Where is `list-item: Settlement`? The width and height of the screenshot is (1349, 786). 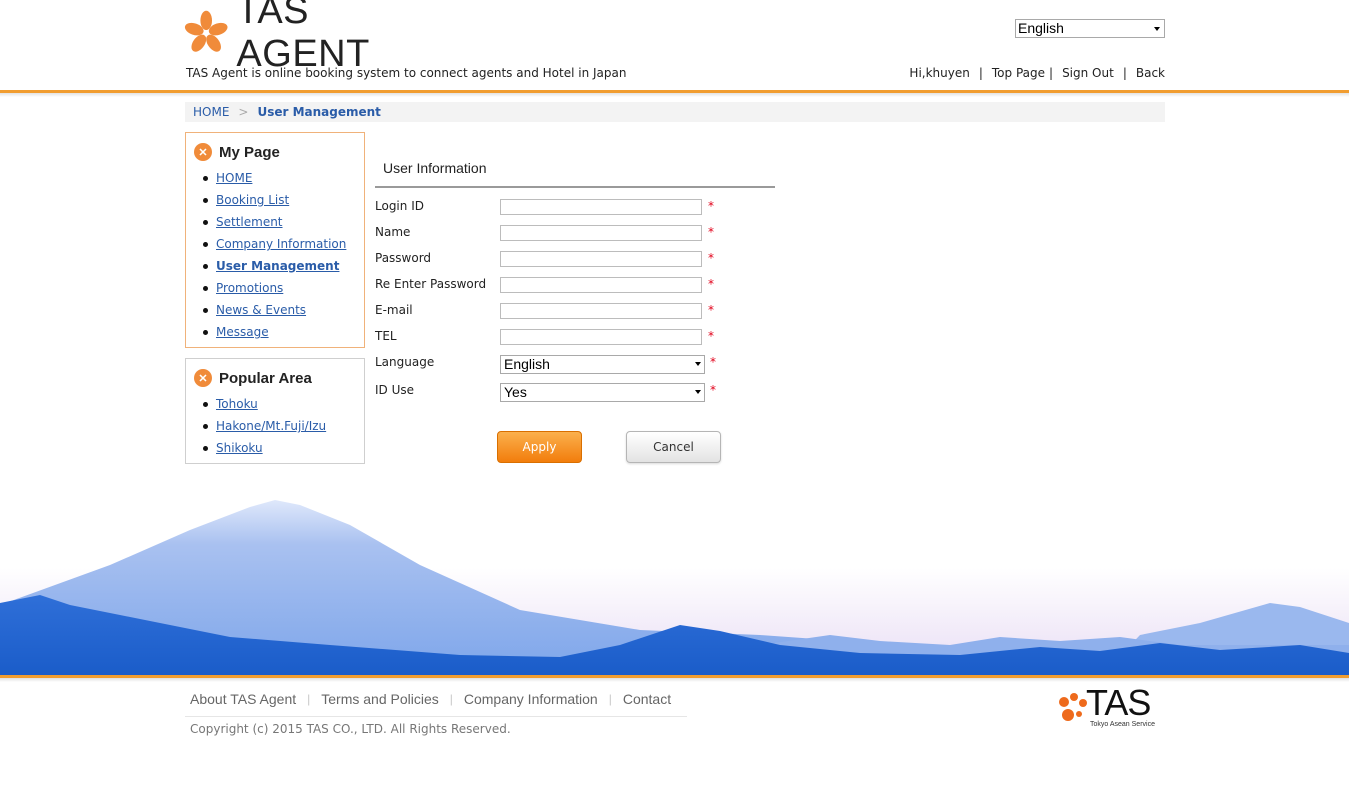
list-item: Settlement is located at coordinates (279, 222).